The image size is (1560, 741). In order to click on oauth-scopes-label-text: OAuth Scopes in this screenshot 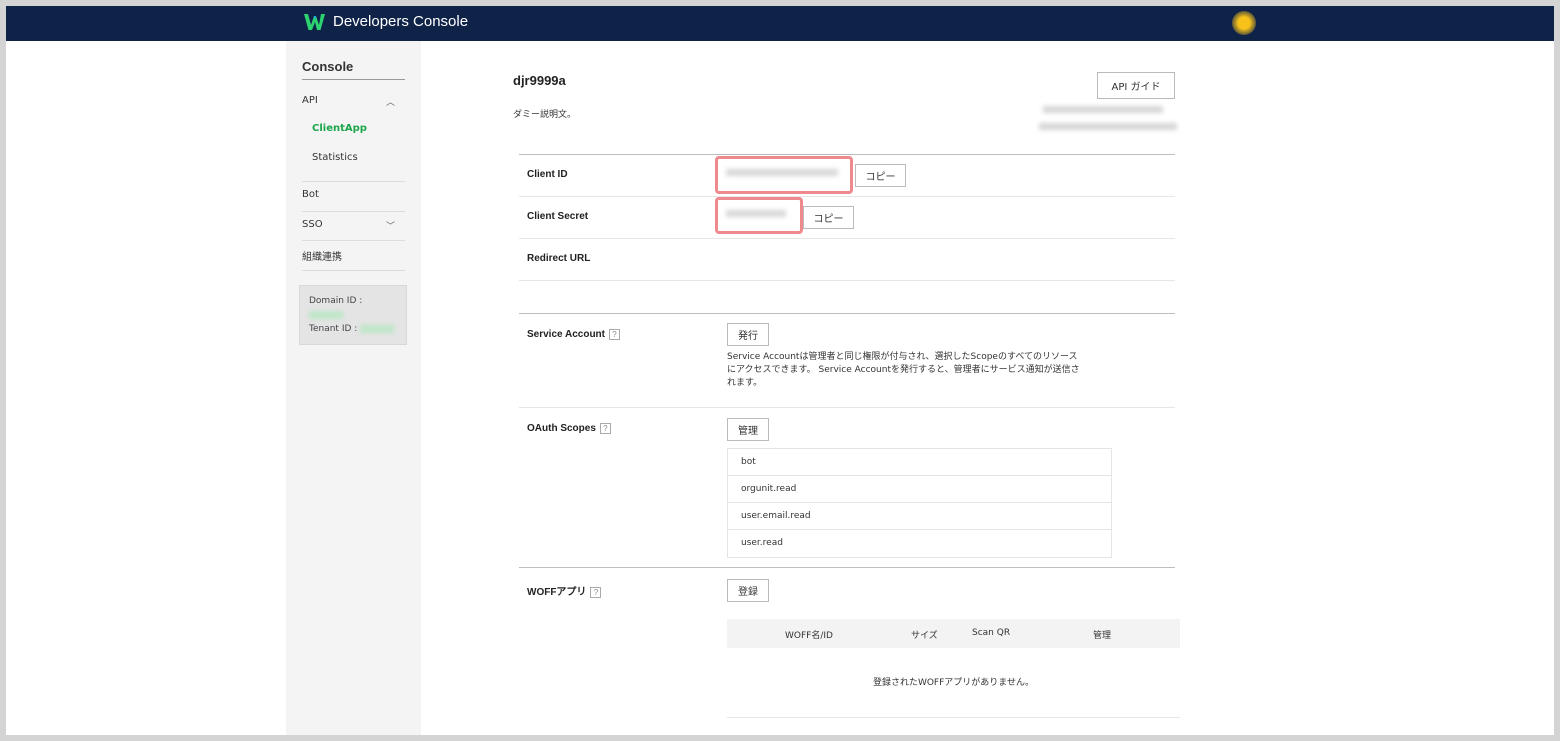, I will do `click(561, 429)`.